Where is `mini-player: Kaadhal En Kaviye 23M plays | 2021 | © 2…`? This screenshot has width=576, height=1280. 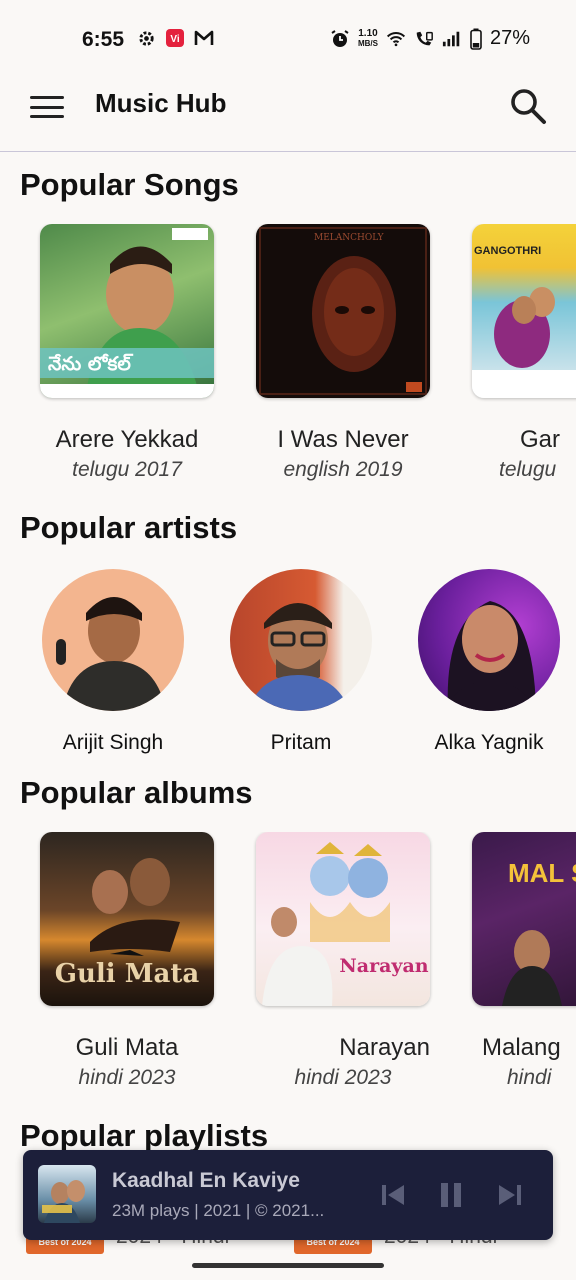
mini-player: Kaadhal En Kaviye 23M plays | 2021 | © 2… is located at coordinates (288, 1195).